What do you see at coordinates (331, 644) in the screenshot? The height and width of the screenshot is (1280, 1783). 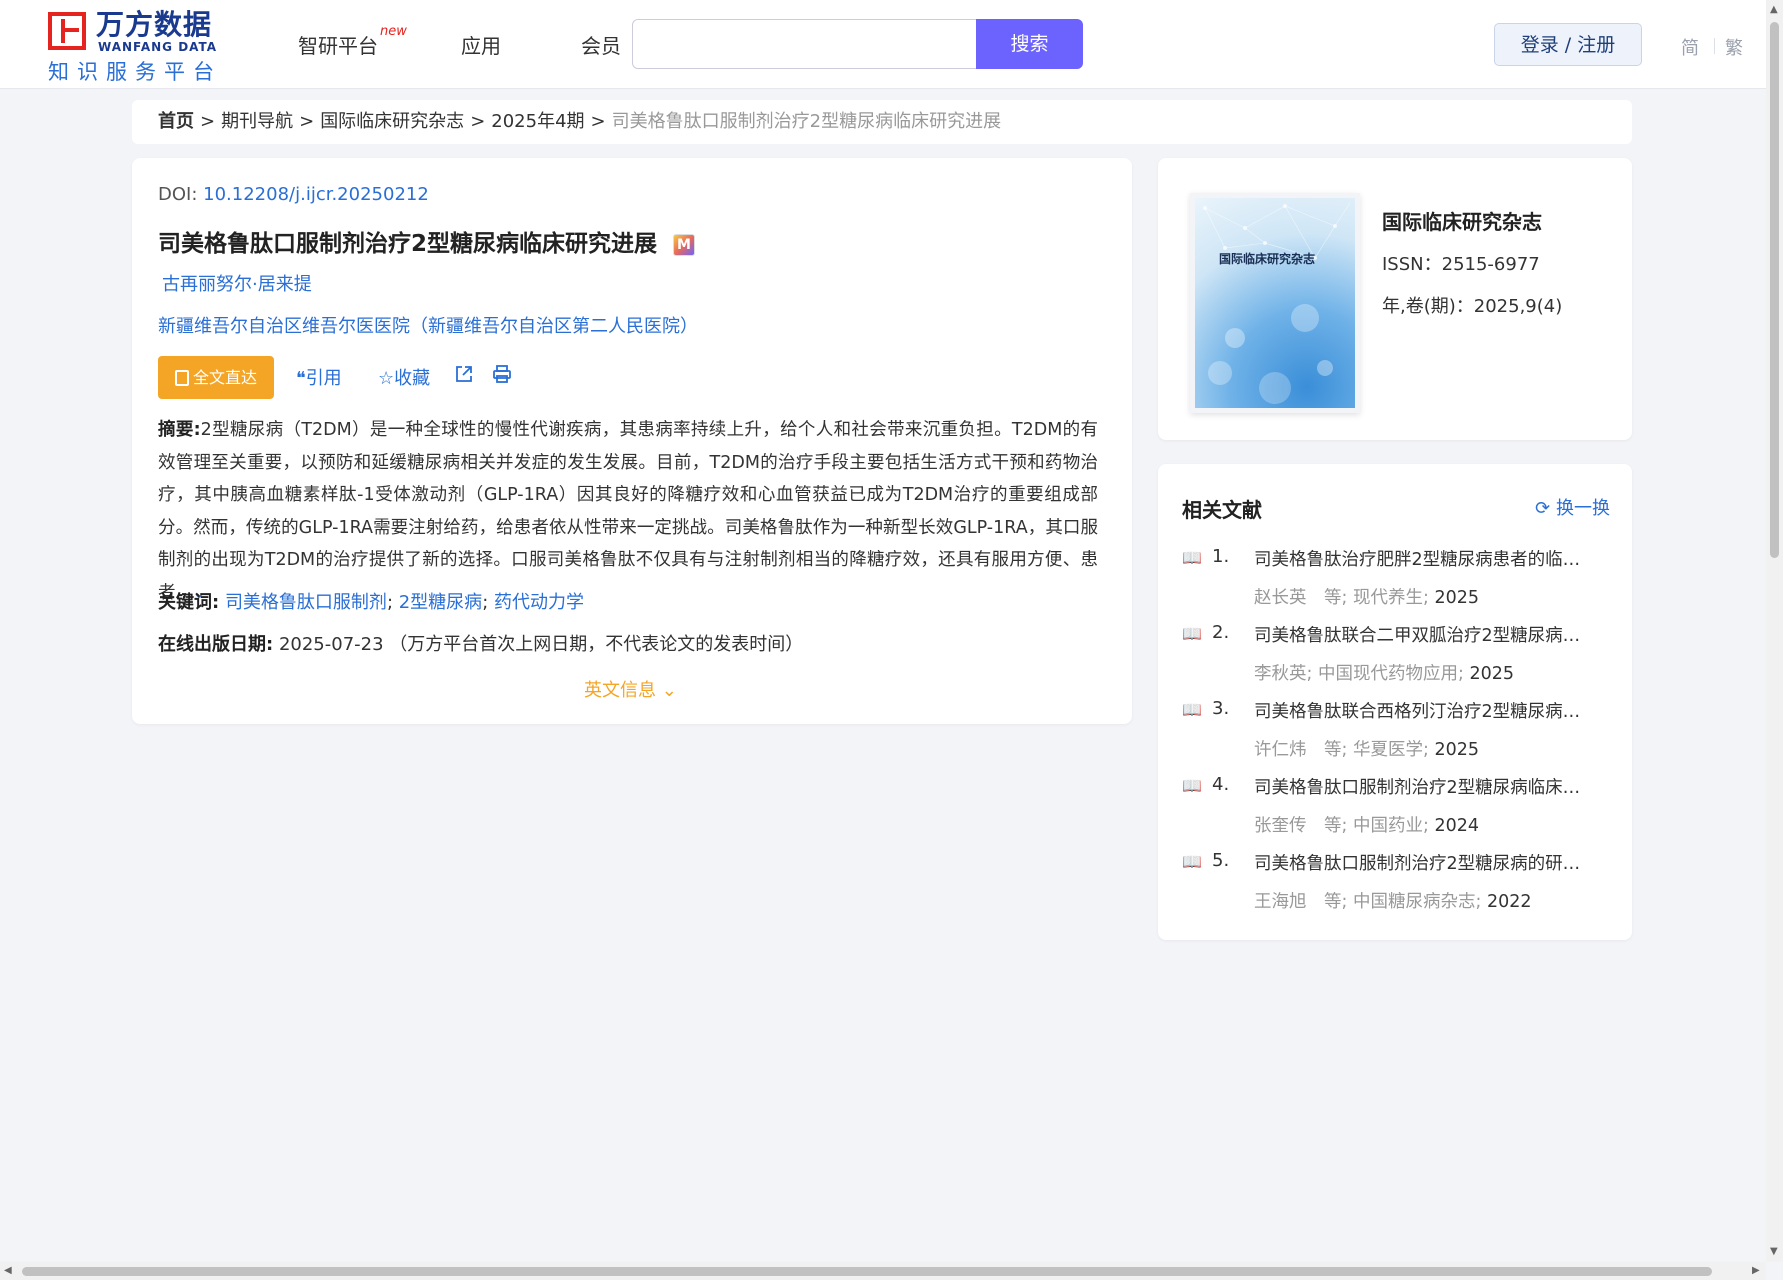 I see `pubdate-value: 2025-07-23` at bounding box center [331, 644].